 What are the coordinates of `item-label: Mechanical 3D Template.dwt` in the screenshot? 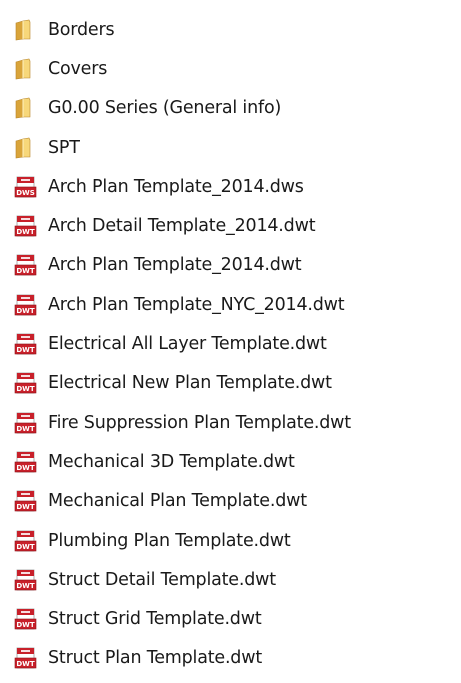 It's located at (171, 461).